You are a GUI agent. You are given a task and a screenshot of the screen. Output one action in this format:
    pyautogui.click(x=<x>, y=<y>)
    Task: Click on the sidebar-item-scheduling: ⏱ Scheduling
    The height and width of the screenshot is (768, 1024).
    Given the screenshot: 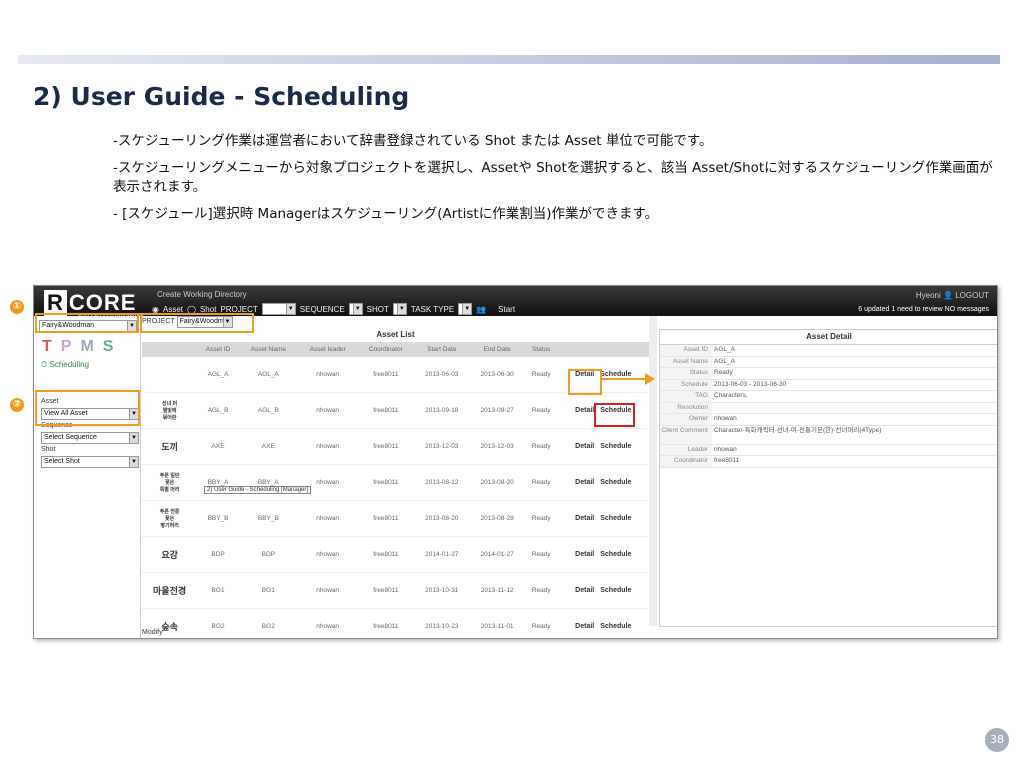 What is the action you would take?
    pyautogui.click(x=65, y=365)
    